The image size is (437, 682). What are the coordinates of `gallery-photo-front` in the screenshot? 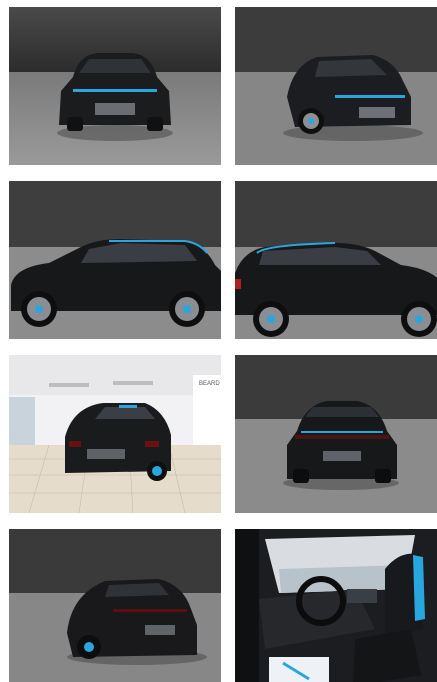 It's located at (115, 86).